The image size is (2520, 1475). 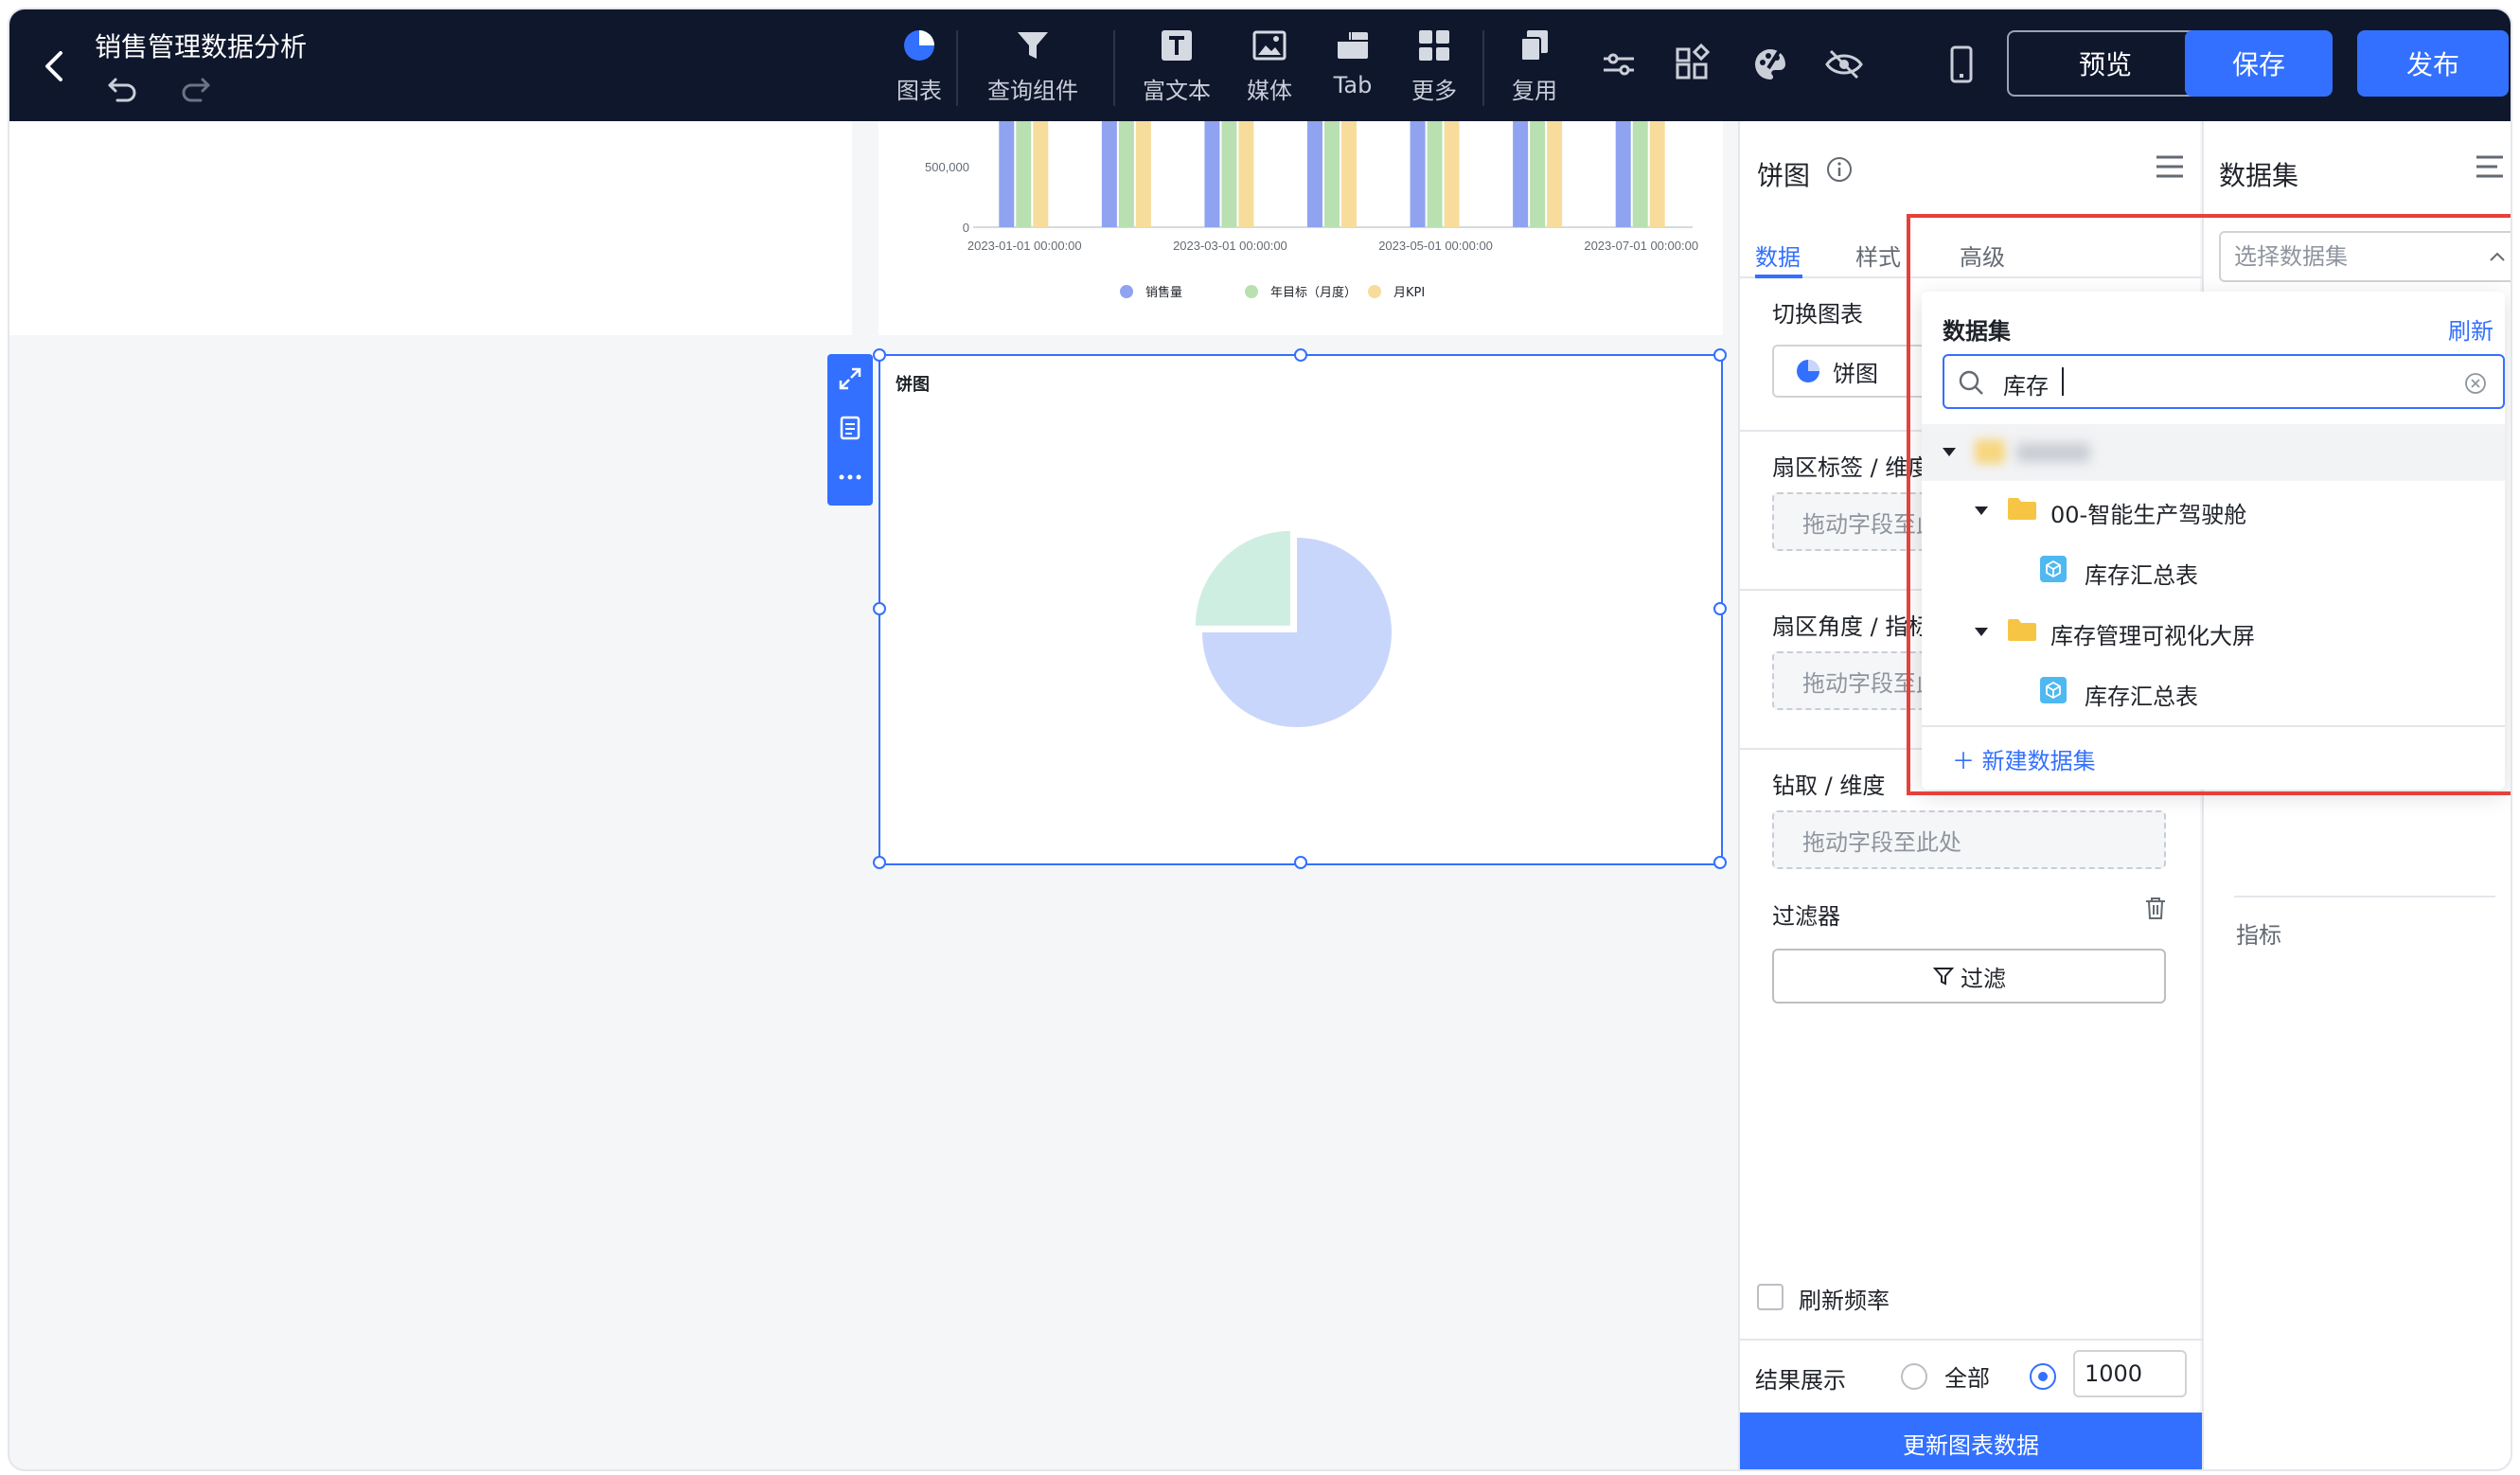 I want to click on drill-label: 钻取 / 维度, so click(x=1829, y=786).